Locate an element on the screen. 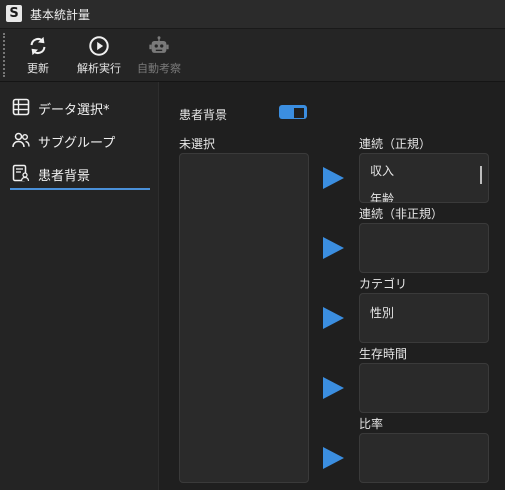  sidebar-item-patient-background: 患者背景 is located at coordinates (80, 175).